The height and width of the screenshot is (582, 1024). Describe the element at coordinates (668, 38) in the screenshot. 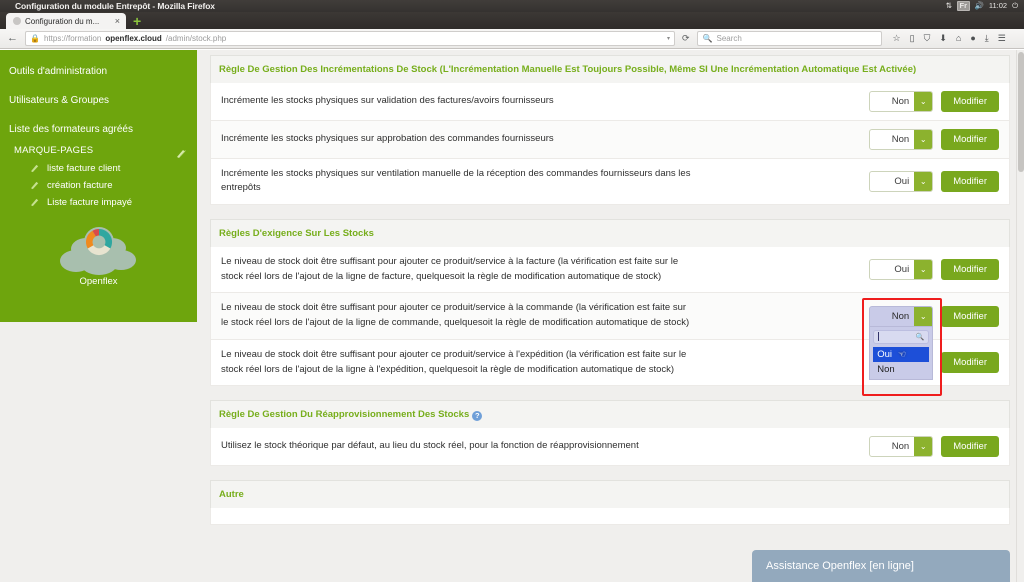

I see `chevron-down-icon: ▾` at that location.